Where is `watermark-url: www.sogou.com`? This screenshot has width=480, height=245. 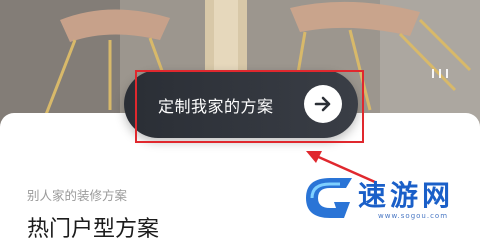 watermark-url: www.sogou.com is located at coordinates (413, 216).